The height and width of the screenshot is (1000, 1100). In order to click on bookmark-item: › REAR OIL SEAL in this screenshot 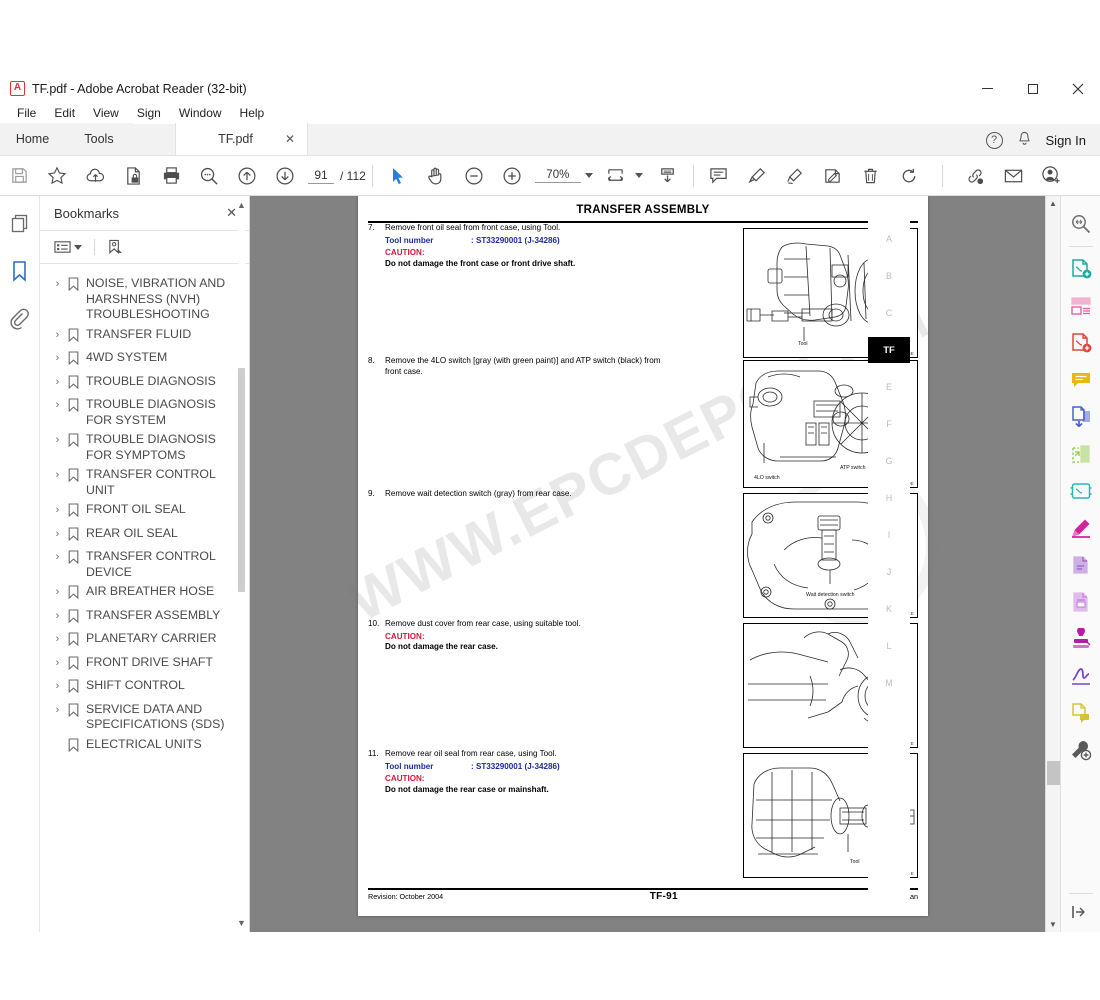, I will do `click(144, 536)`.